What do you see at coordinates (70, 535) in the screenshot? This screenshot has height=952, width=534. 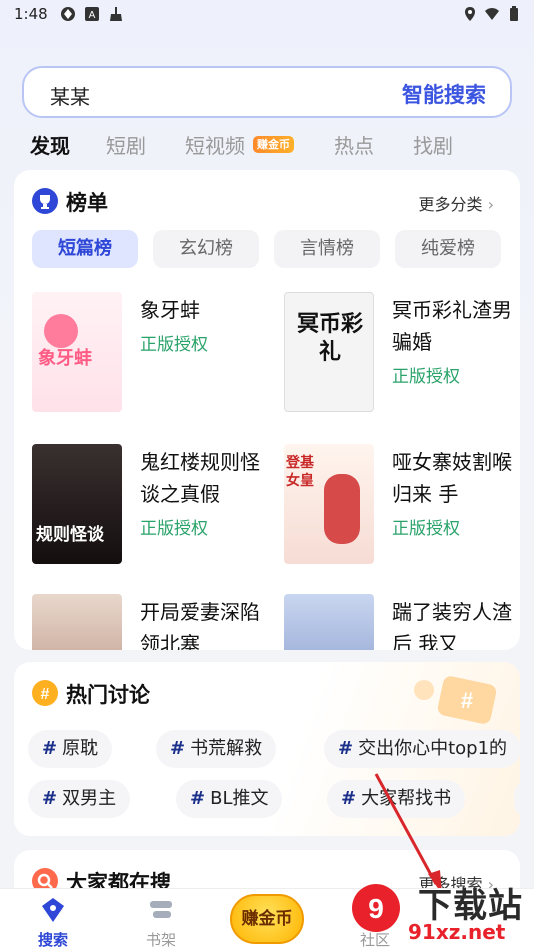 I see `cover-title: 规则怪谈` at bounding box center [70, 535].